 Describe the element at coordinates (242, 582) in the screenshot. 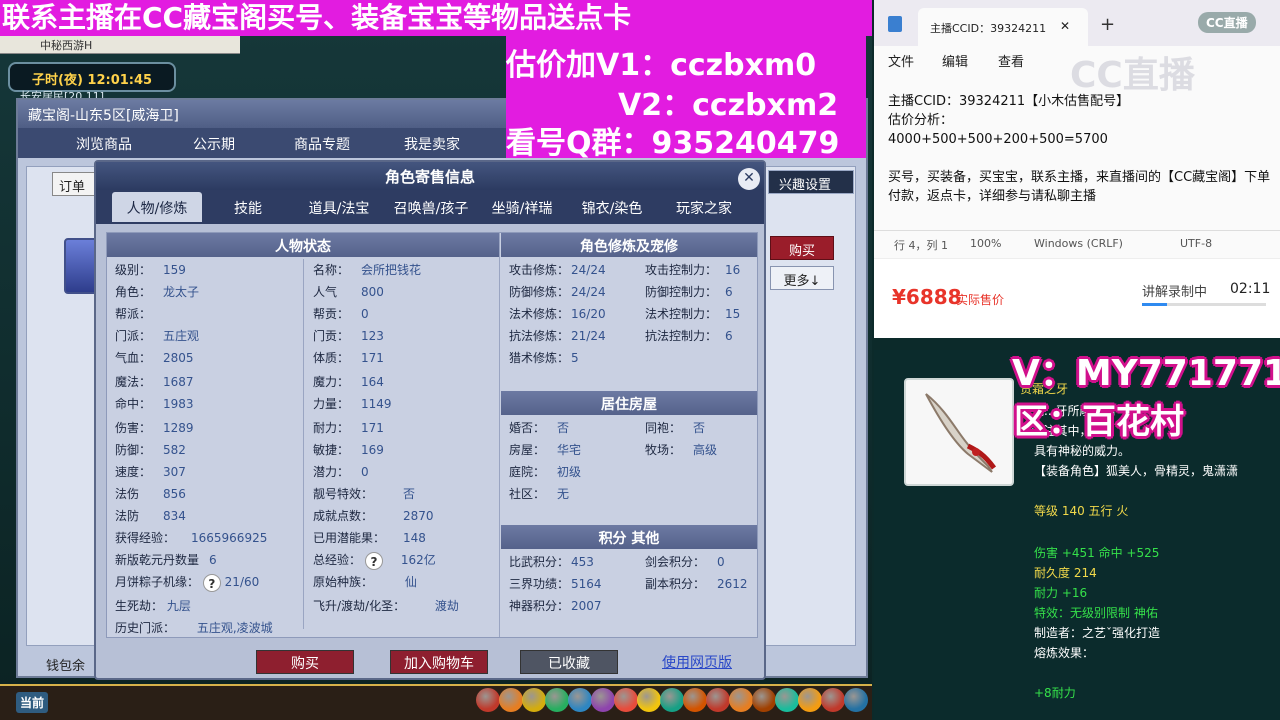

I see `stat-value: 21/60` at that location.